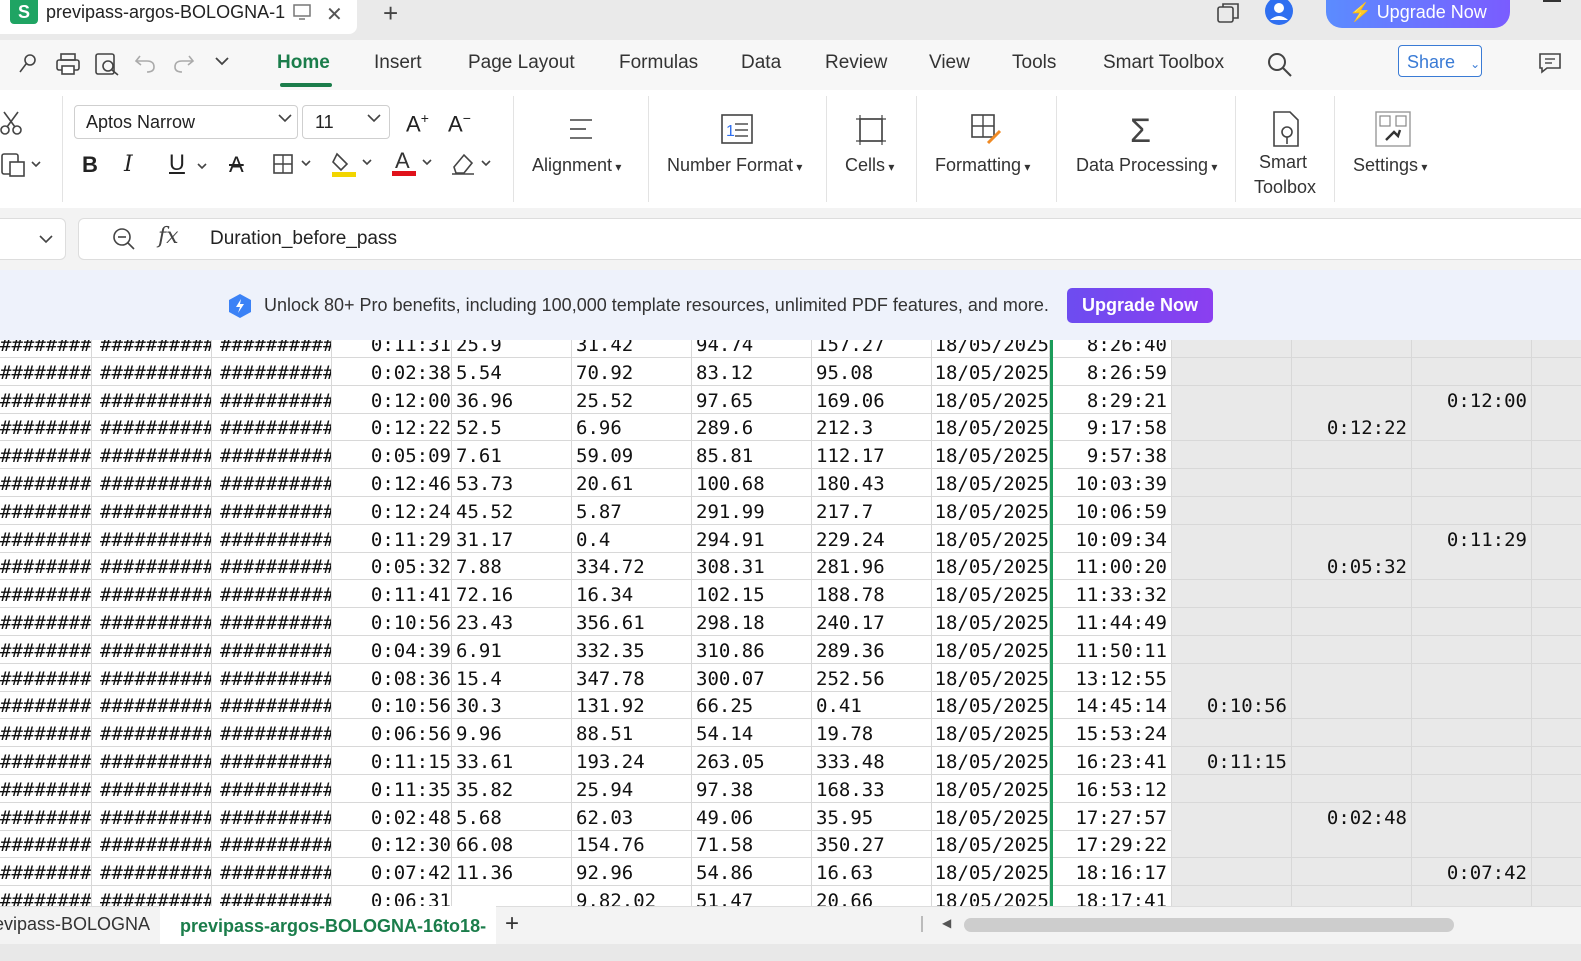 This screenshot has width=1581, height=961. I want to click on table-cell: 19.78, so click(872, 733).